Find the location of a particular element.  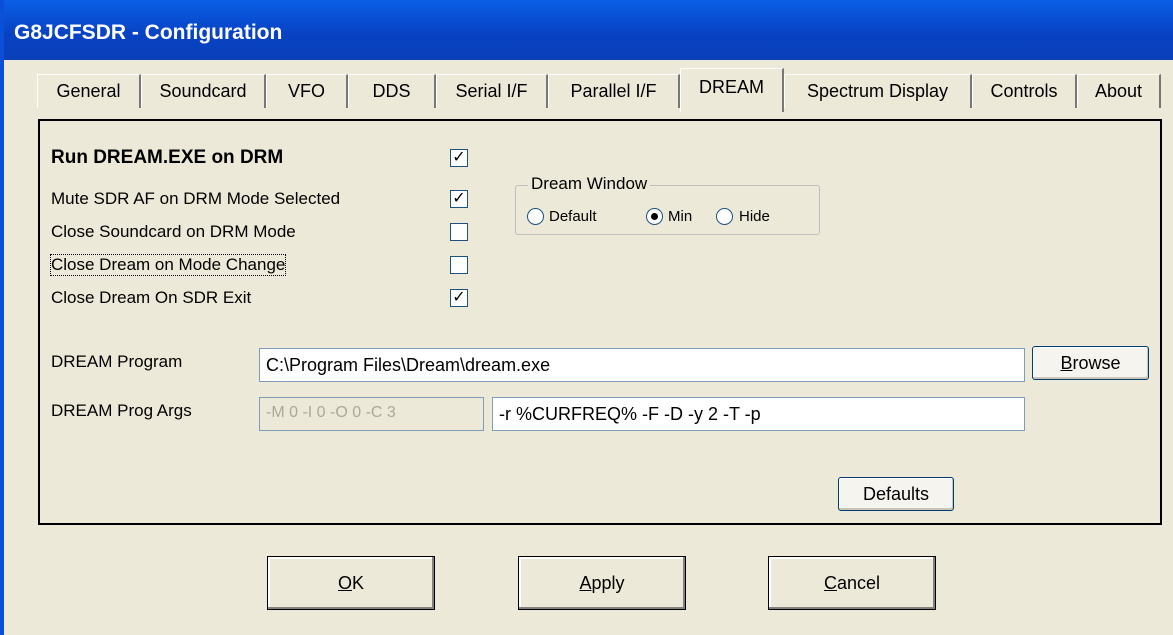

cancel-button: Cancel is located at coordinates (852, 583).